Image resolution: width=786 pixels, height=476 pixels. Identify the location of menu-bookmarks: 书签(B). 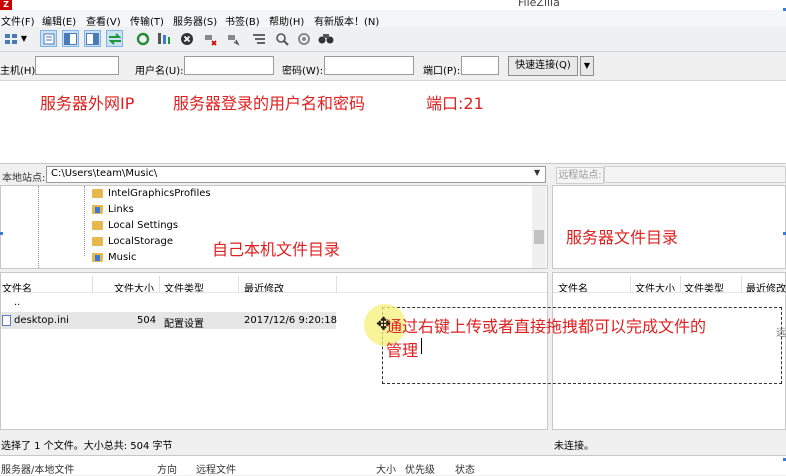
(242, 20).